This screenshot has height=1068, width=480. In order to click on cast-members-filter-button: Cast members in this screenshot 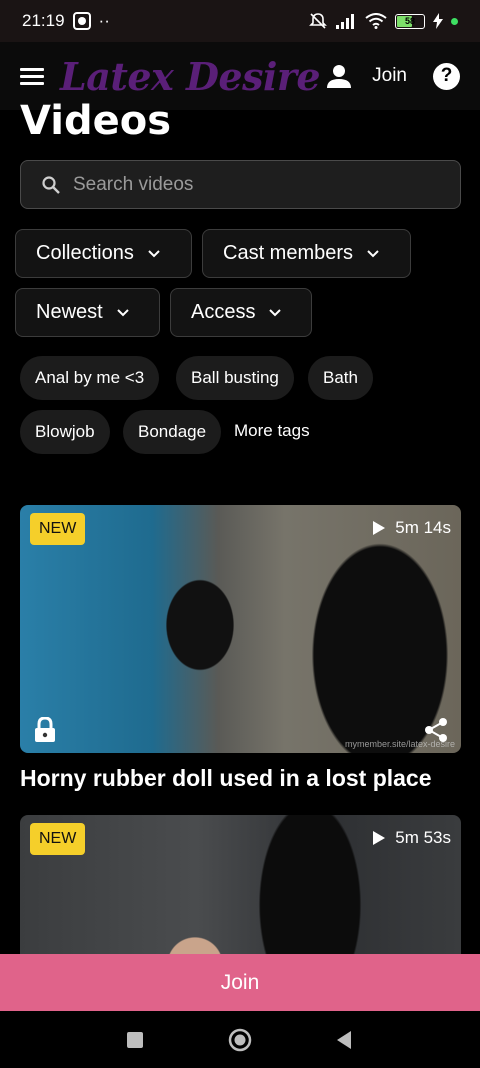, I will do `click(306, 253)`.